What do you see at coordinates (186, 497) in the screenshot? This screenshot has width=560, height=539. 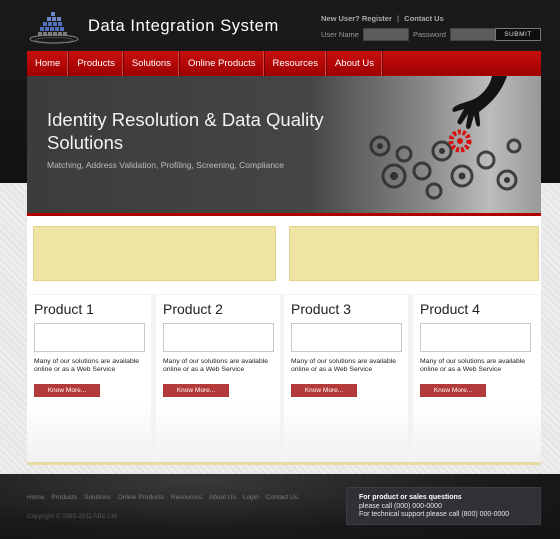 I see `footer-link-resources: Resources` at bounding box center [186, 497].